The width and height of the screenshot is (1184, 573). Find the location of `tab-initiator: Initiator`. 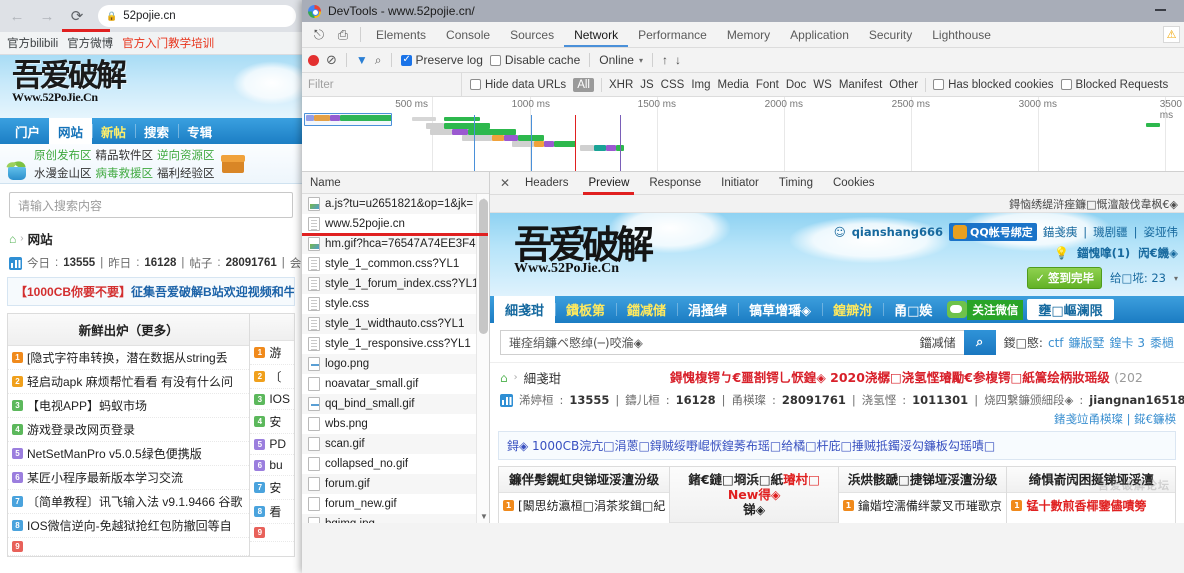

tab-initiator: Initiator is located at coordinates (740, 183).